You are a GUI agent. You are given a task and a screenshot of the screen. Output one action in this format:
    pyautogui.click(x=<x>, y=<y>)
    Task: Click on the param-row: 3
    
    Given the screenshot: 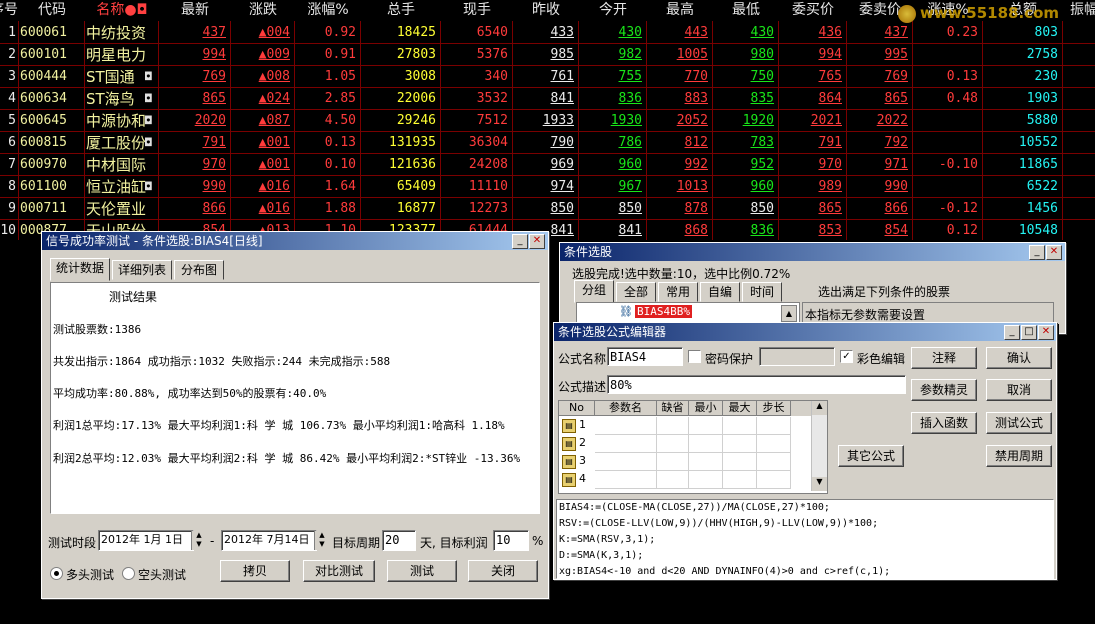 What is the action you would take?
    pyautogui.click(x=582, y=460)
    